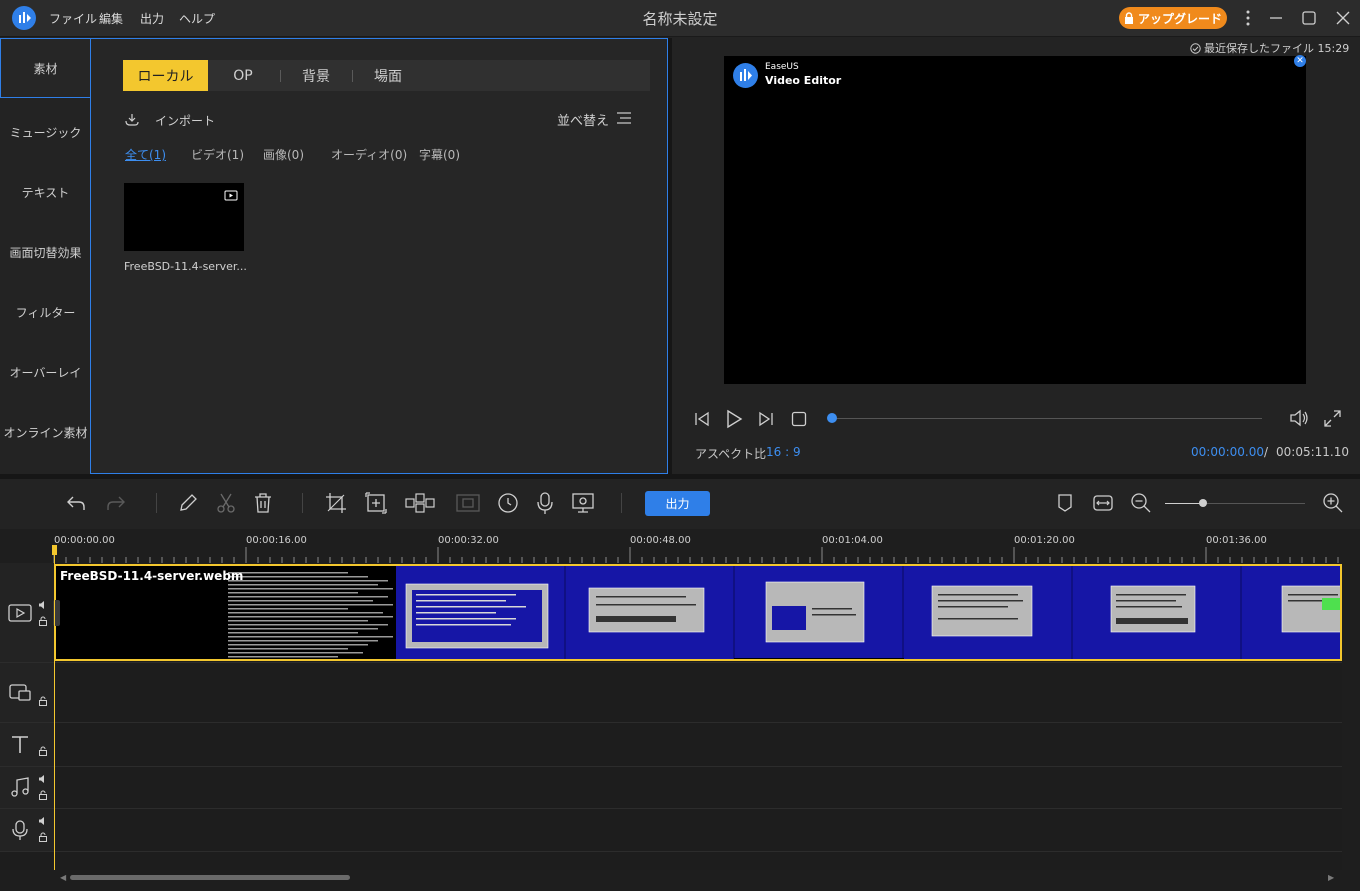 The image size is (1360, 891). What do you see at coordinates (185, 120) in the screenshot?
I see `import-button: インポート` at bounding box center [185, 120].